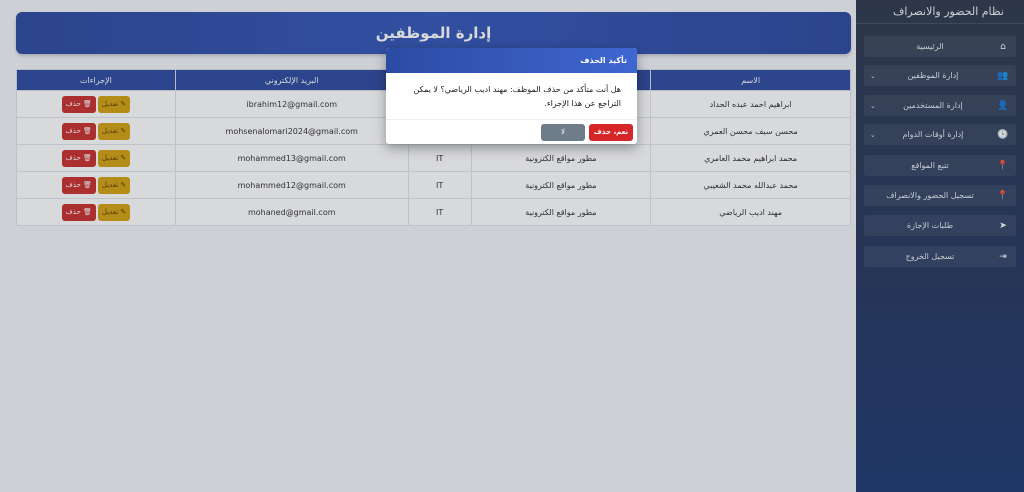 The height and width of the screenshot is (492, 1024). What do you see at coordinates (563, 132) in the screenshot?
I see `cancel-button: لا` at bounding box center [563, 132].